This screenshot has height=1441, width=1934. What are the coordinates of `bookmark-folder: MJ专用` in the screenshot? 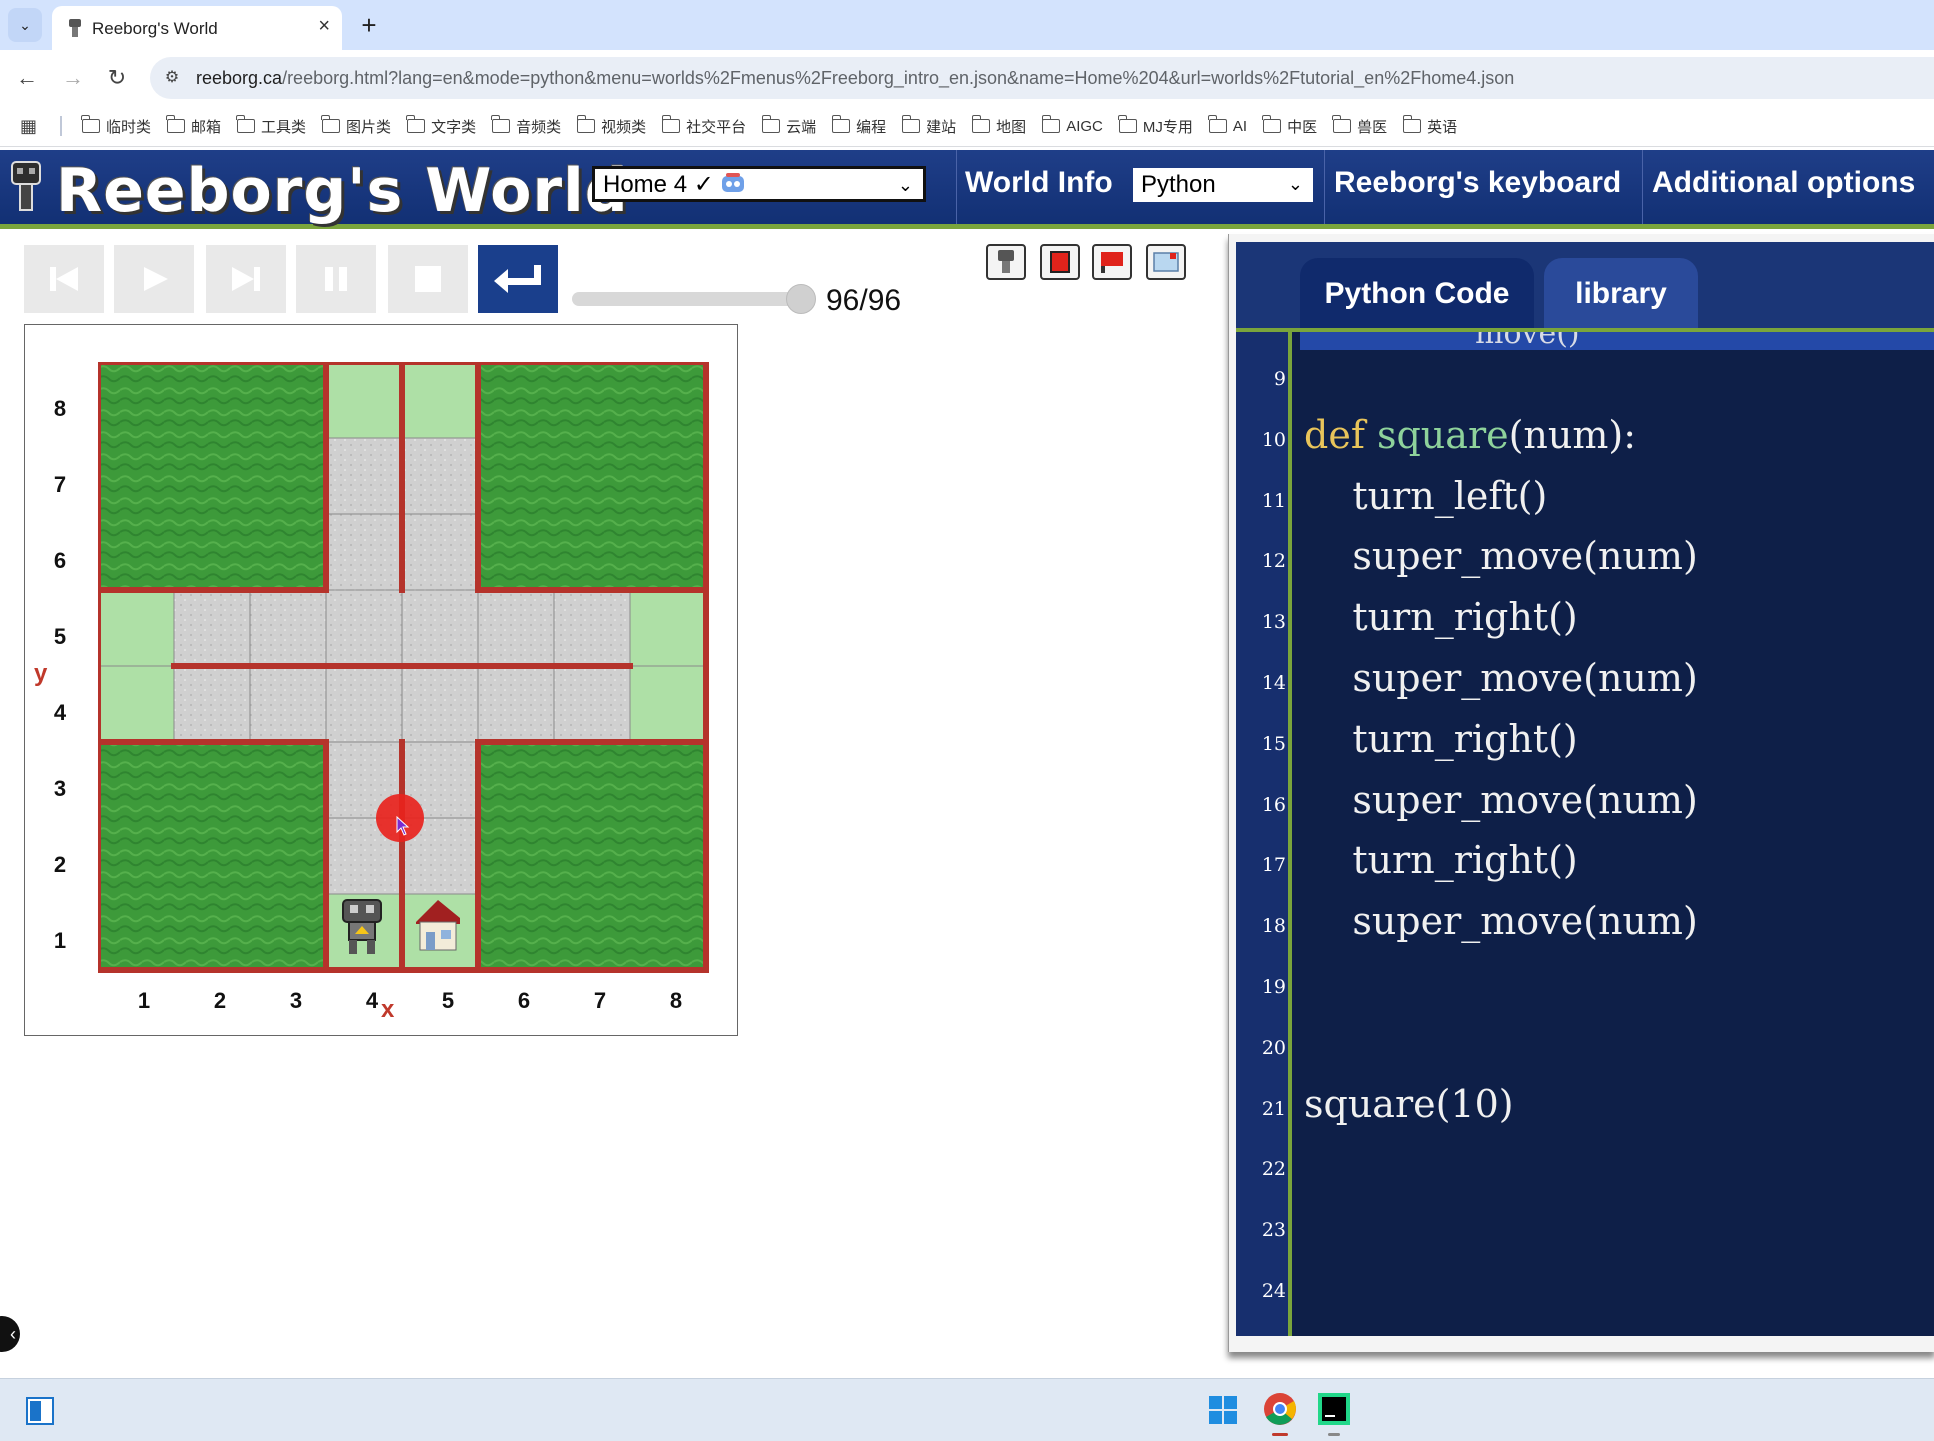 It's located at (1162, 126).